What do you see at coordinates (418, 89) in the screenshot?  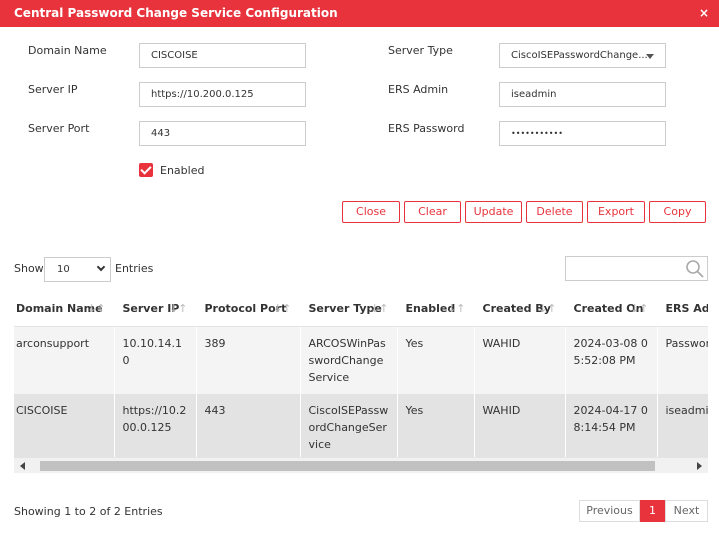 I see `ers-admin-label: ERS Admin` at bounding box center [418, 89].